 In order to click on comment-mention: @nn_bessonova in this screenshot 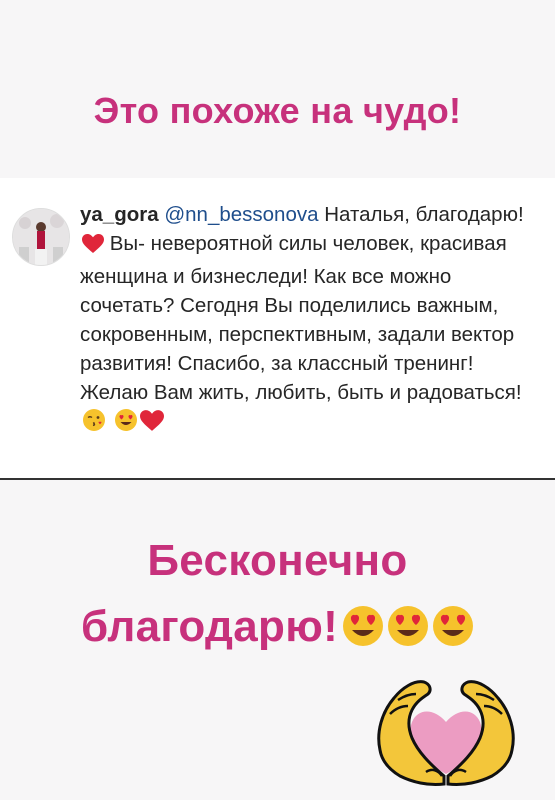, I will do `click(241, 214)`.